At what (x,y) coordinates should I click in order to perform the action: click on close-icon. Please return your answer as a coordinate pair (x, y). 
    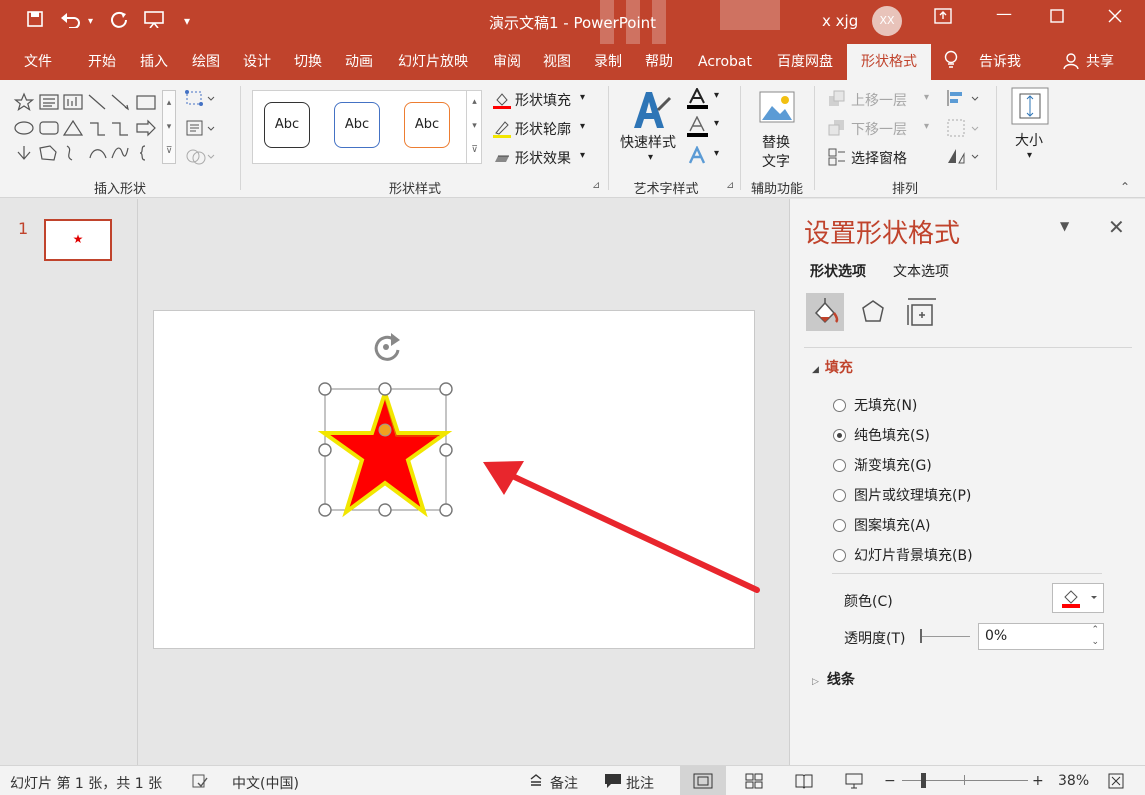
    Looking at the image, I should click on (1115, 17).